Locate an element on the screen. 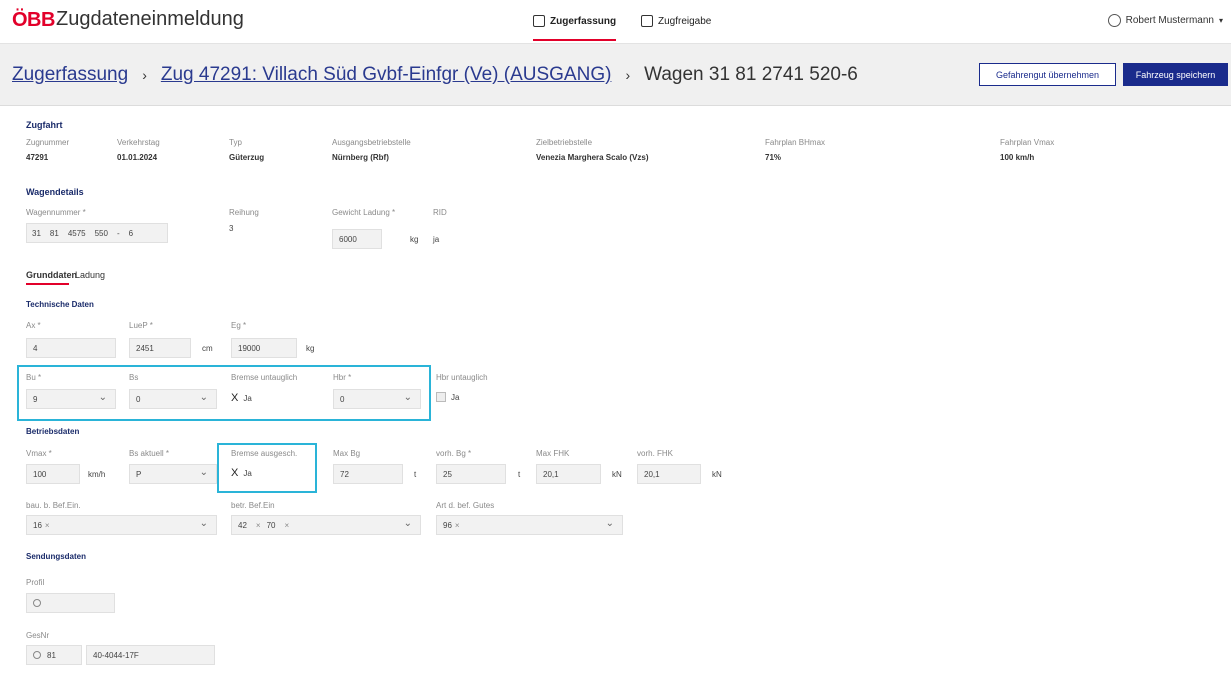 Image resolution: width=1231 pixels, height=673 pixels. app-title: Zugdateneinmeldung is located at coordinates (150, 19).